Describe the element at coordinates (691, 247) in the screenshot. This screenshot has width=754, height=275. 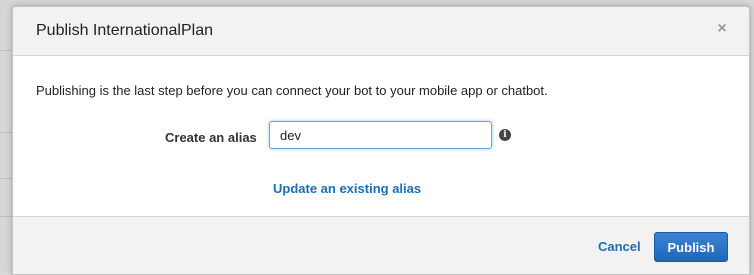
I see `publish-button: Publish` at that location.